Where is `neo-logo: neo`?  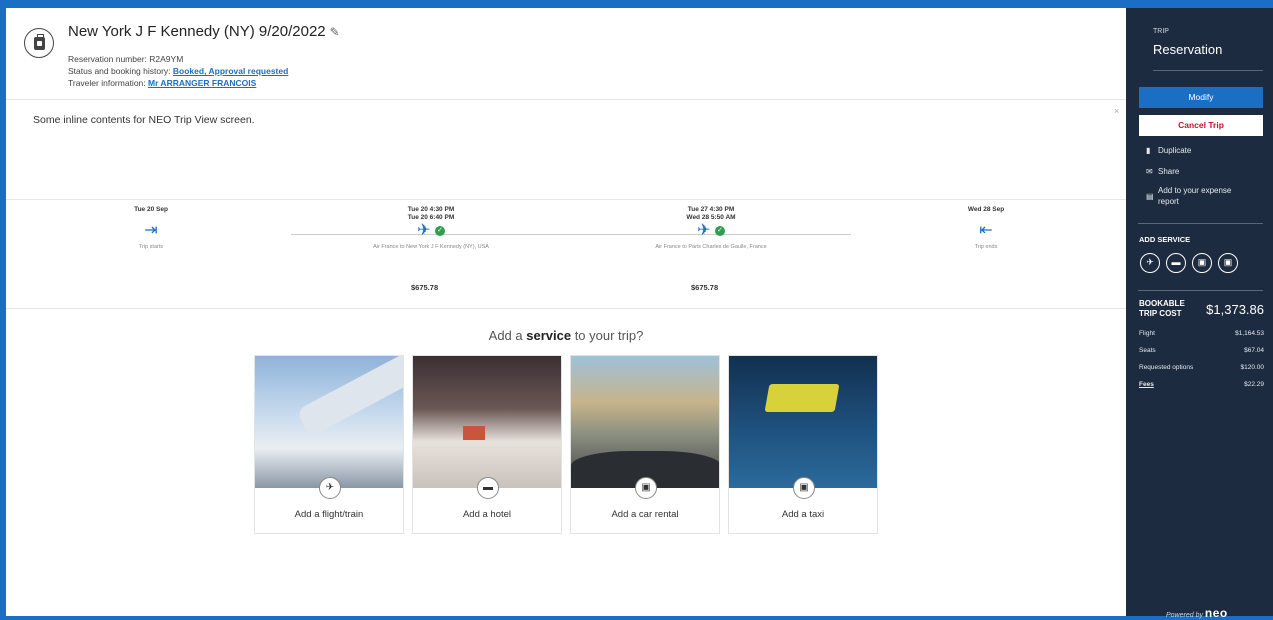 neo-logo: neo is located at coordinates (1216, 613).